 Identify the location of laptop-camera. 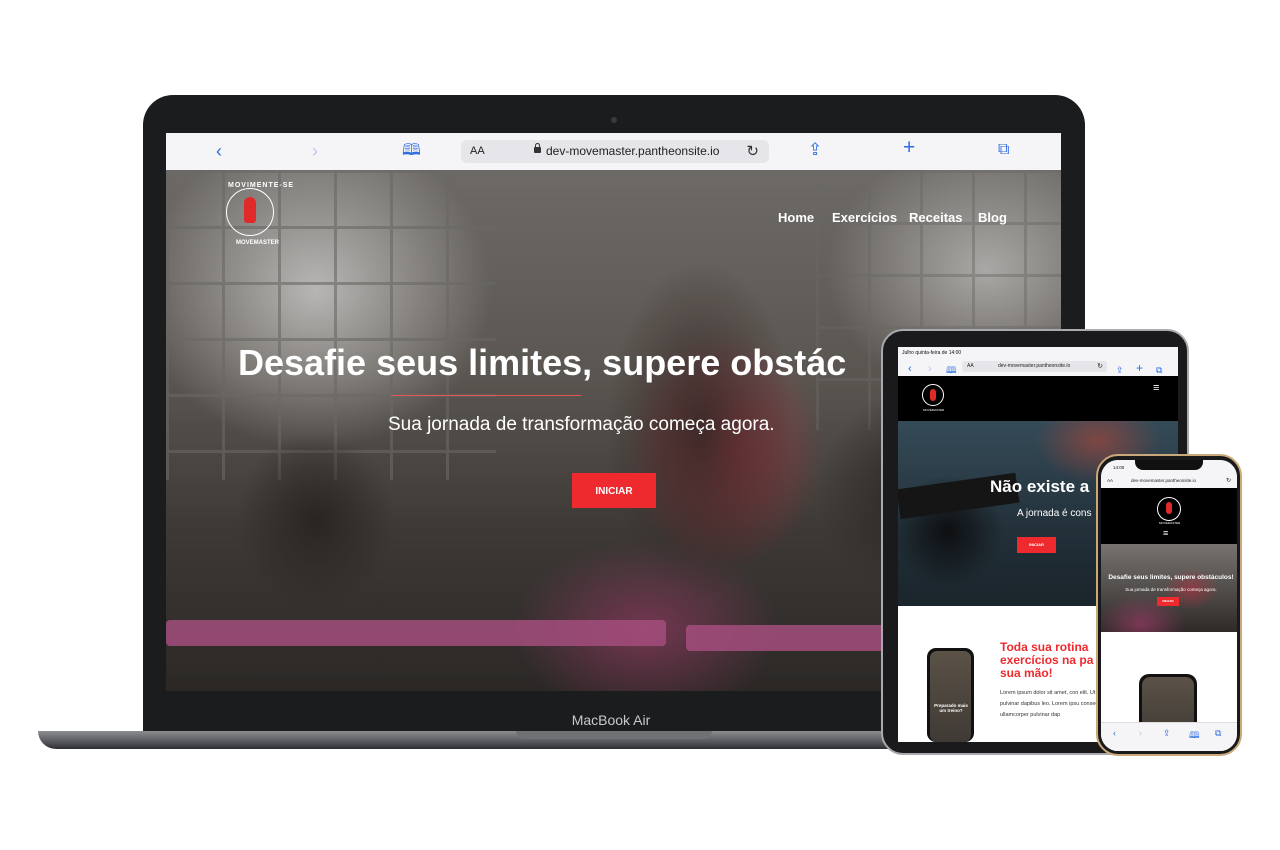
(614, 120).